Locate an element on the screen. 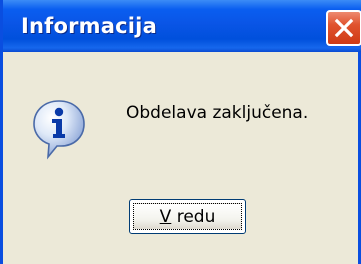 This screenshot has height=264, width=361. focus-rectangle: V redu is located at coordinates (187, 216).